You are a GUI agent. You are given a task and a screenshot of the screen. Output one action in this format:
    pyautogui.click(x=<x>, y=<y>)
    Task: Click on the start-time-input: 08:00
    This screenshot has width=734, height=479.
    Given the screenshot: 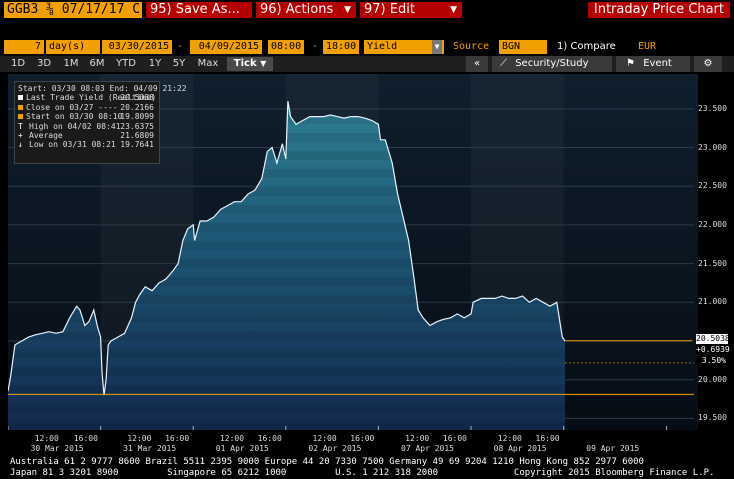 What is the action you would take?
    pyautogui.click(x=286, y=47)
    